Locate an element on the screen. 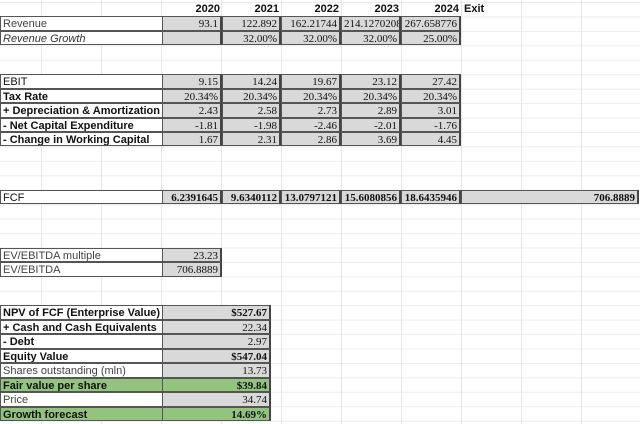  ev-label: EV/EBITDA is located at coordinates (81, 269).